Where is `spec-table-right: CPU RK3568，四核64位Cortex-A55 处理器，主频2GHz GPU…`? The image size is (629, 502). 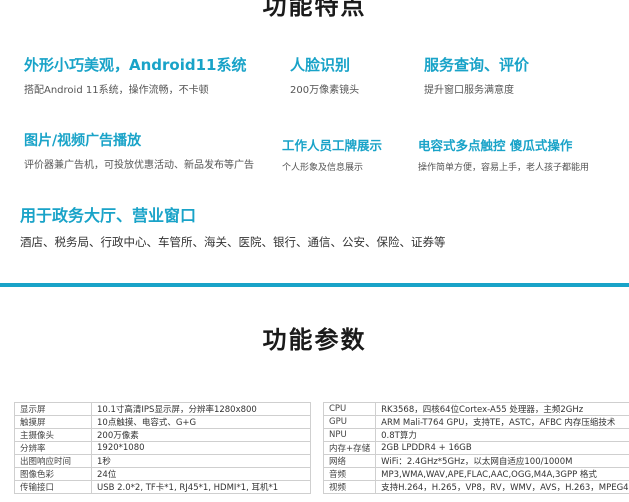
spec-table-right: CPU RK3568，四核64位Cortex-A55 处理器，主频2GHz GPU… is located at coordinates (475, 448).